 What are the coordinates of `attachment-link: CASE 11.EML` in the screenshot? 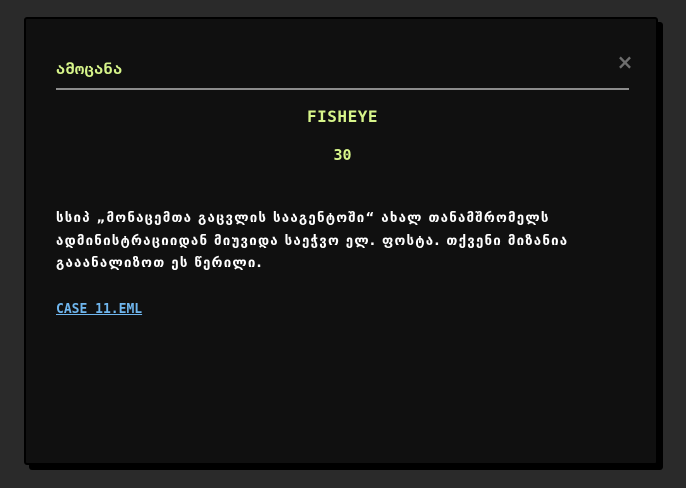 It's located at (99, 309).